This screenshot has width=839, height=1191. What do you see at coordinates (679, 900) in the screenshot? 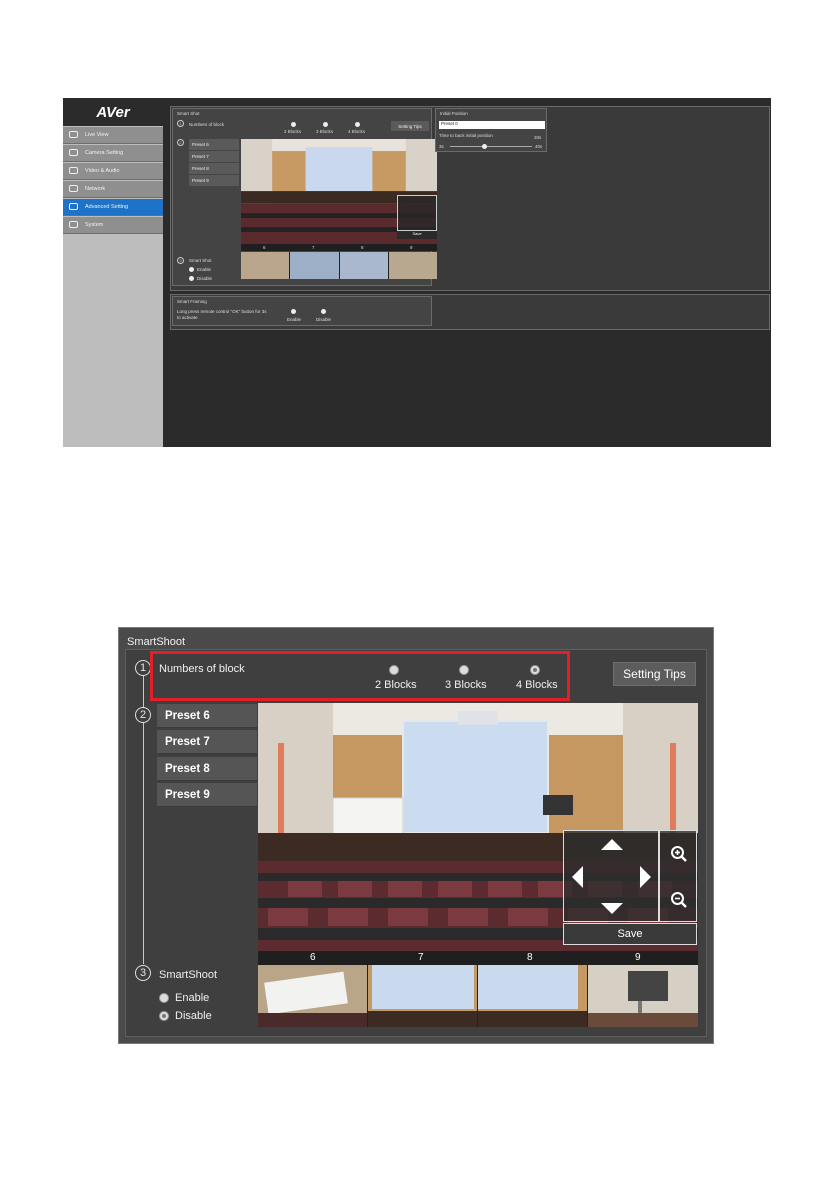
I see `zoom-out-icon` at bounding box center [679, 900].